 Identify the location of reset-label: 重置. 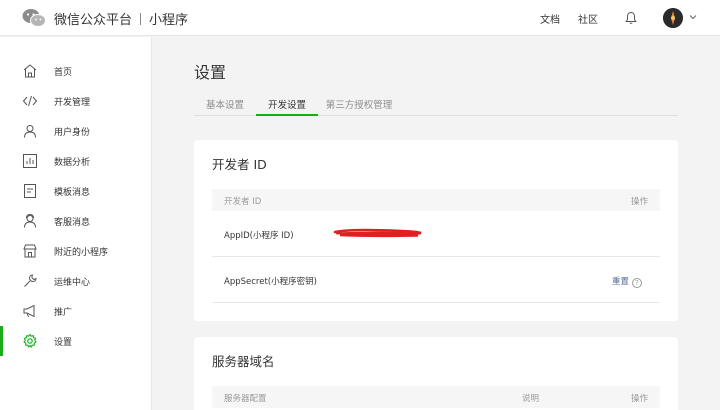
(620, 282).